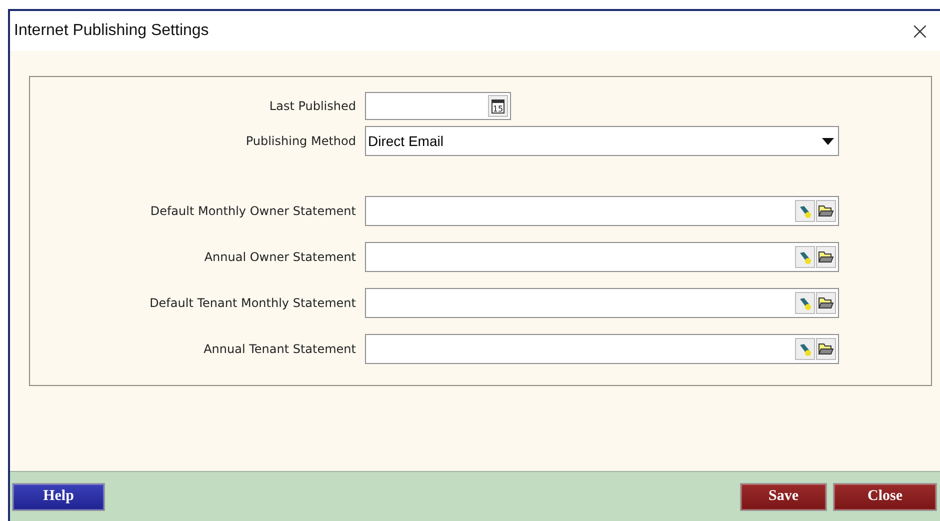  I want to click on field-label: Annual Tenant Statement, so click(279, 349).